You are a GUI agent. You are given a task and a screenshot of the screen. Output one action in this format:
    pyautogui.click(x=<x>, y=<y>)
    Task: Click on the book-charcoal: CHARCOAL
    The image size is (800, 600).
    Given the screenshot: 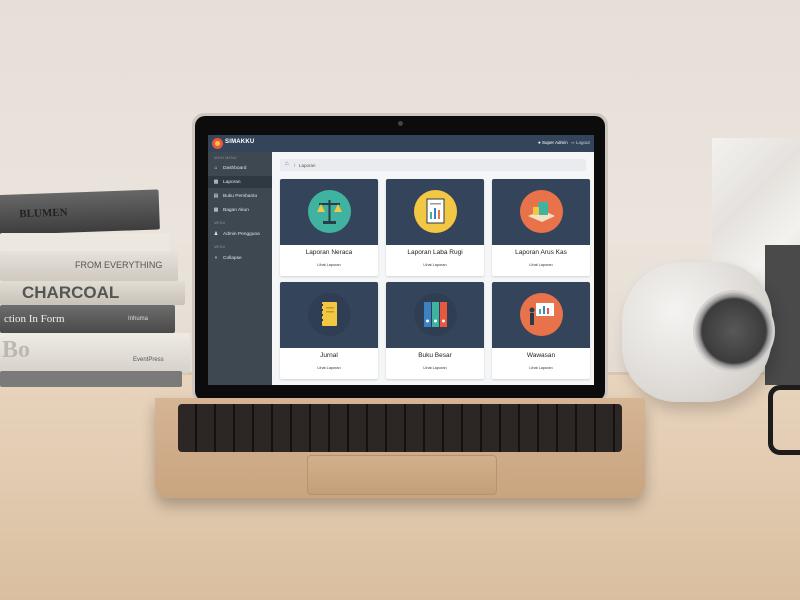 What is the action you would take?
    pyautogui.click(x=92, y=293)
    